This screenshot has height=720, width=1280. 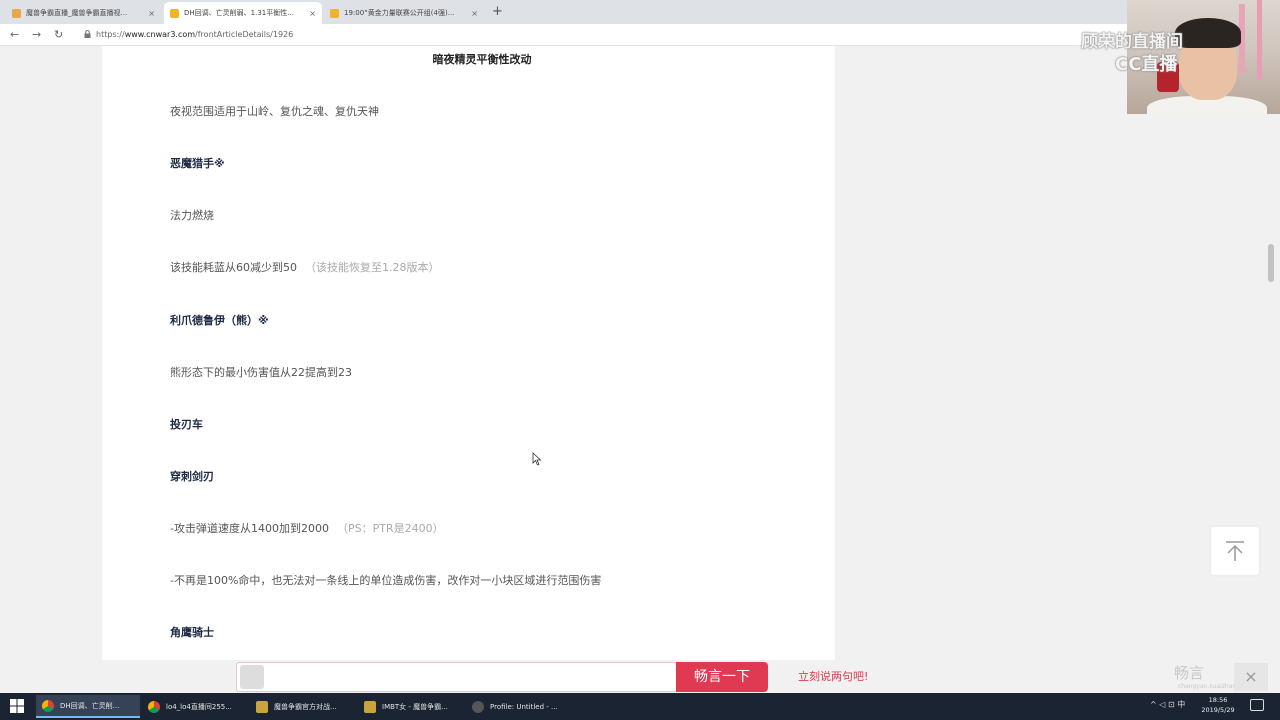 What do you see at coordinates (1189, 673) in the screenshot?
I see `changyan-logo: 畅言` at bounding box center [1189, 673].